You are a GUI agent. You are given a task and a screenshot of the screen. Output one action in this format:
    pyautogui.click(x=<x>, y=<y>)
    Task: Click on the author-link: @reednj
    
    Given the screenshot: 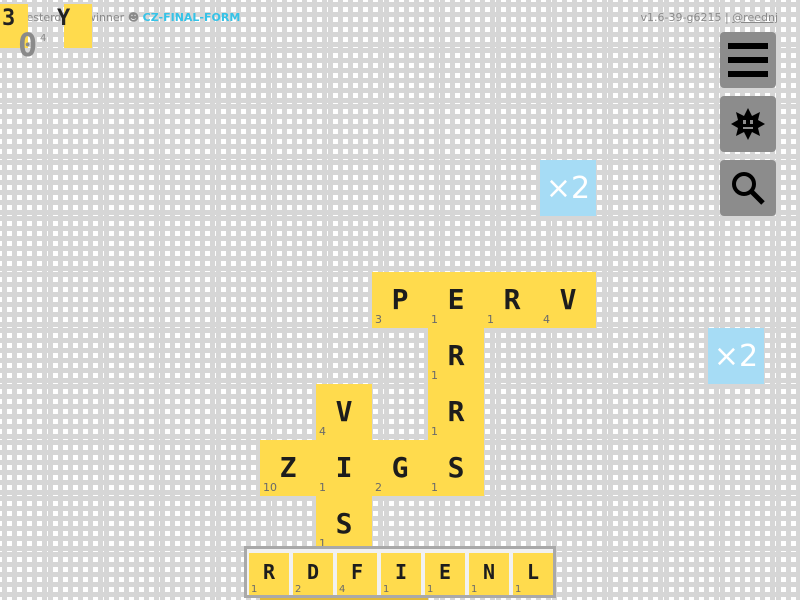 What is the action you would take?
    pyautogui.click(x=755, y=17)
    